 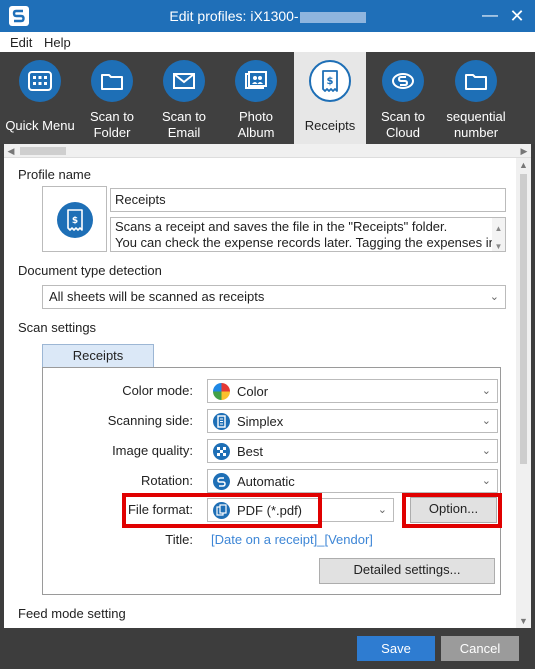 What do you see at coordinates (98, 356) in the screenshot?
I see `tab-receipts: Receipts` at bounding box center [98, 356].